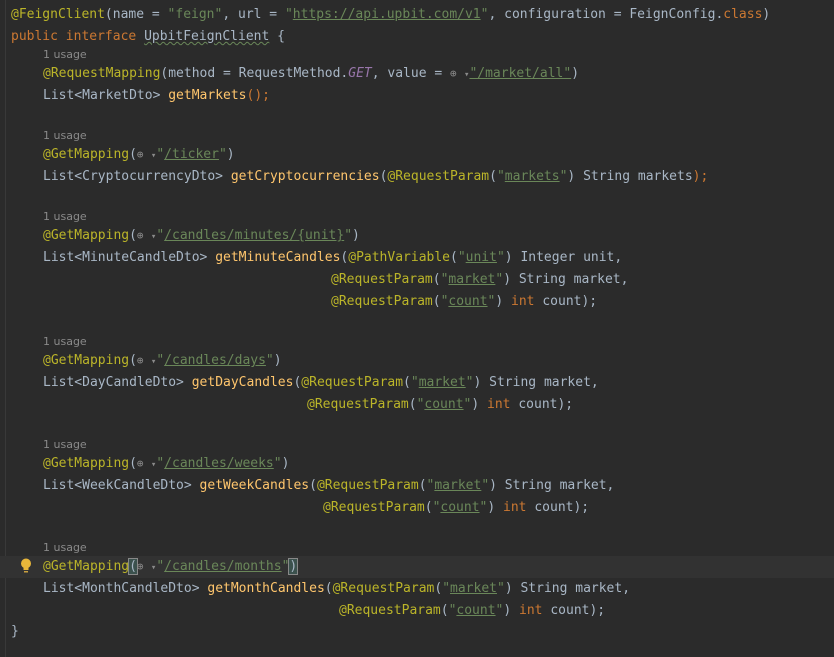  I want to click on param-key: configuration =, so click(567, 14).